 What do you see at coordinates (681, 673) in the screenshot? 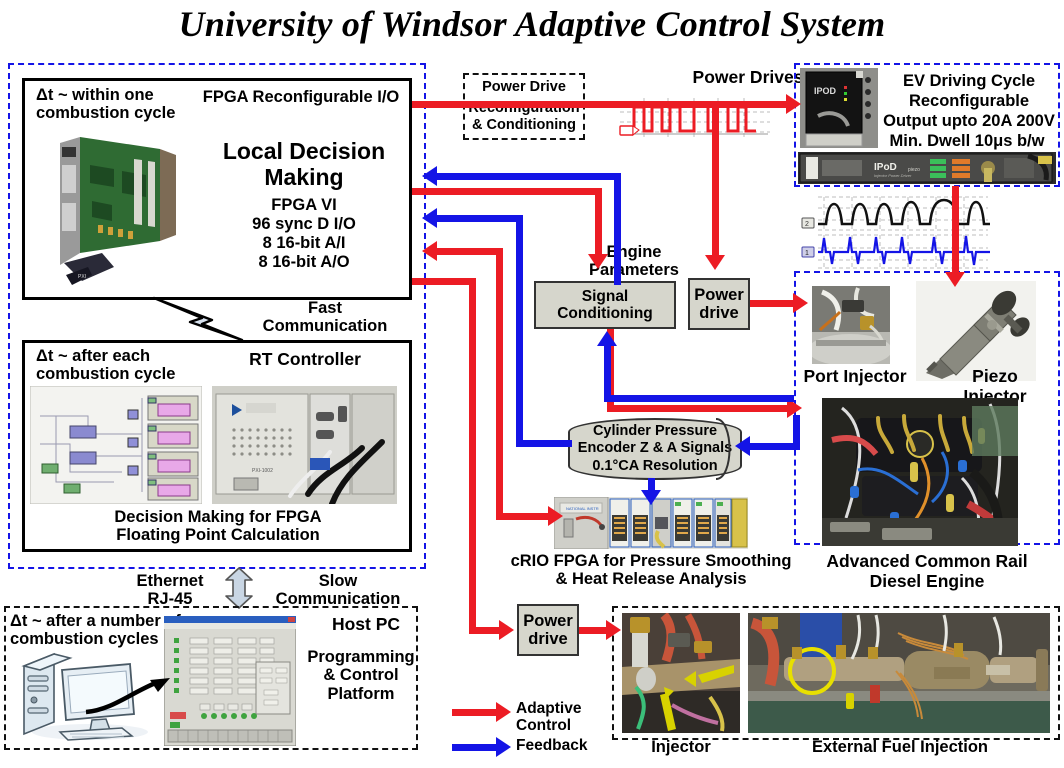
I see `injector-closeup-photo` at bounding box center [681, 673].